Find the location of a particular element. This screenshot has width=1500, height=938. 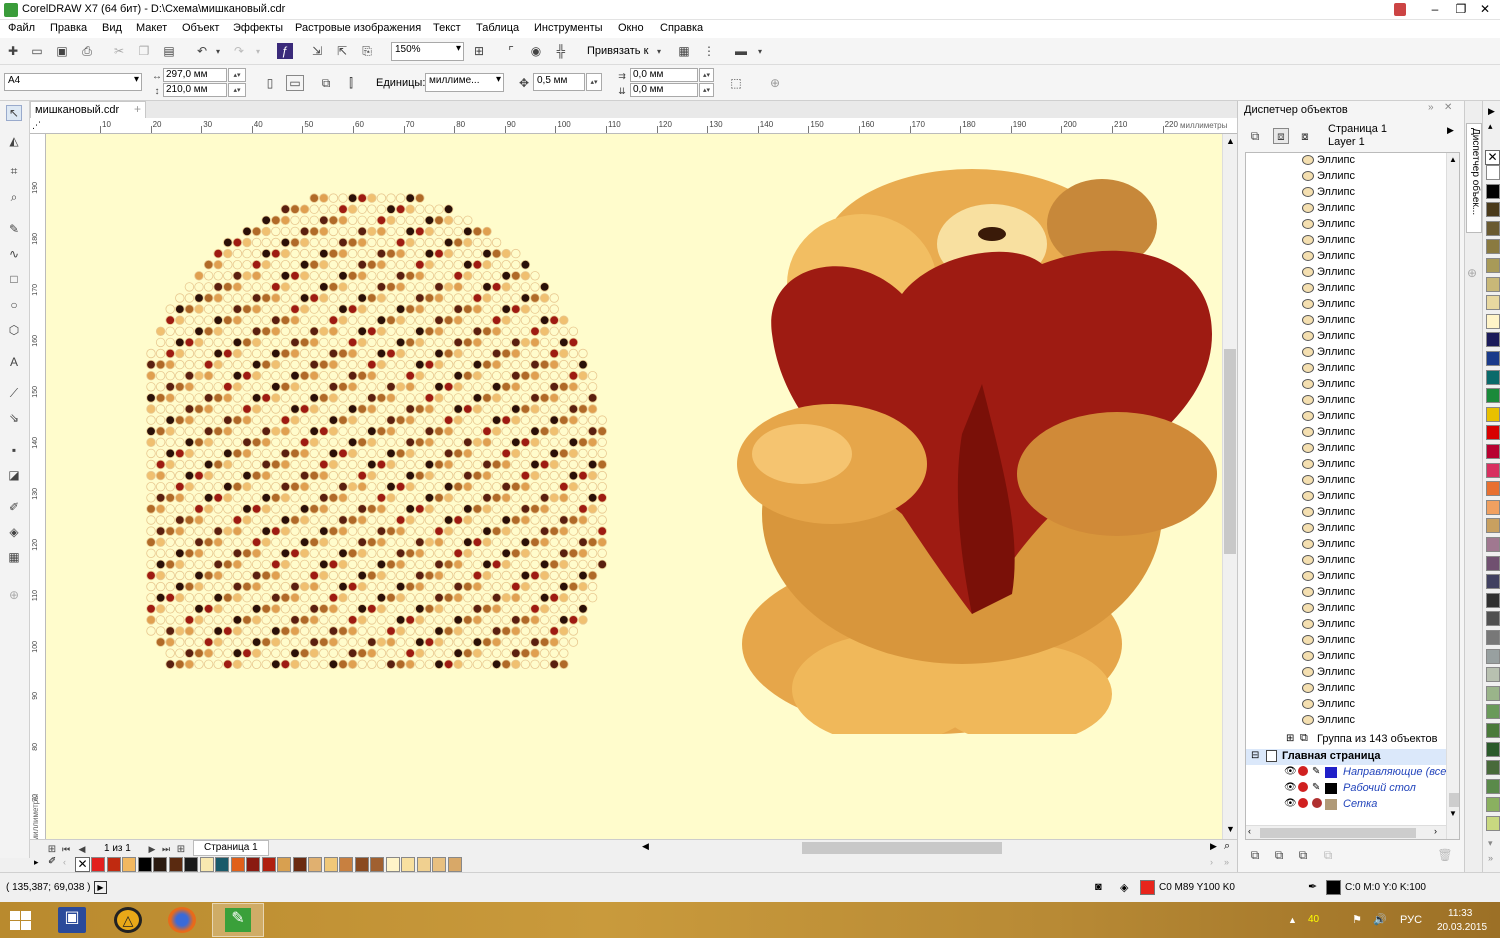

print-icon: ⎙ is located at coordinates (87, 51).